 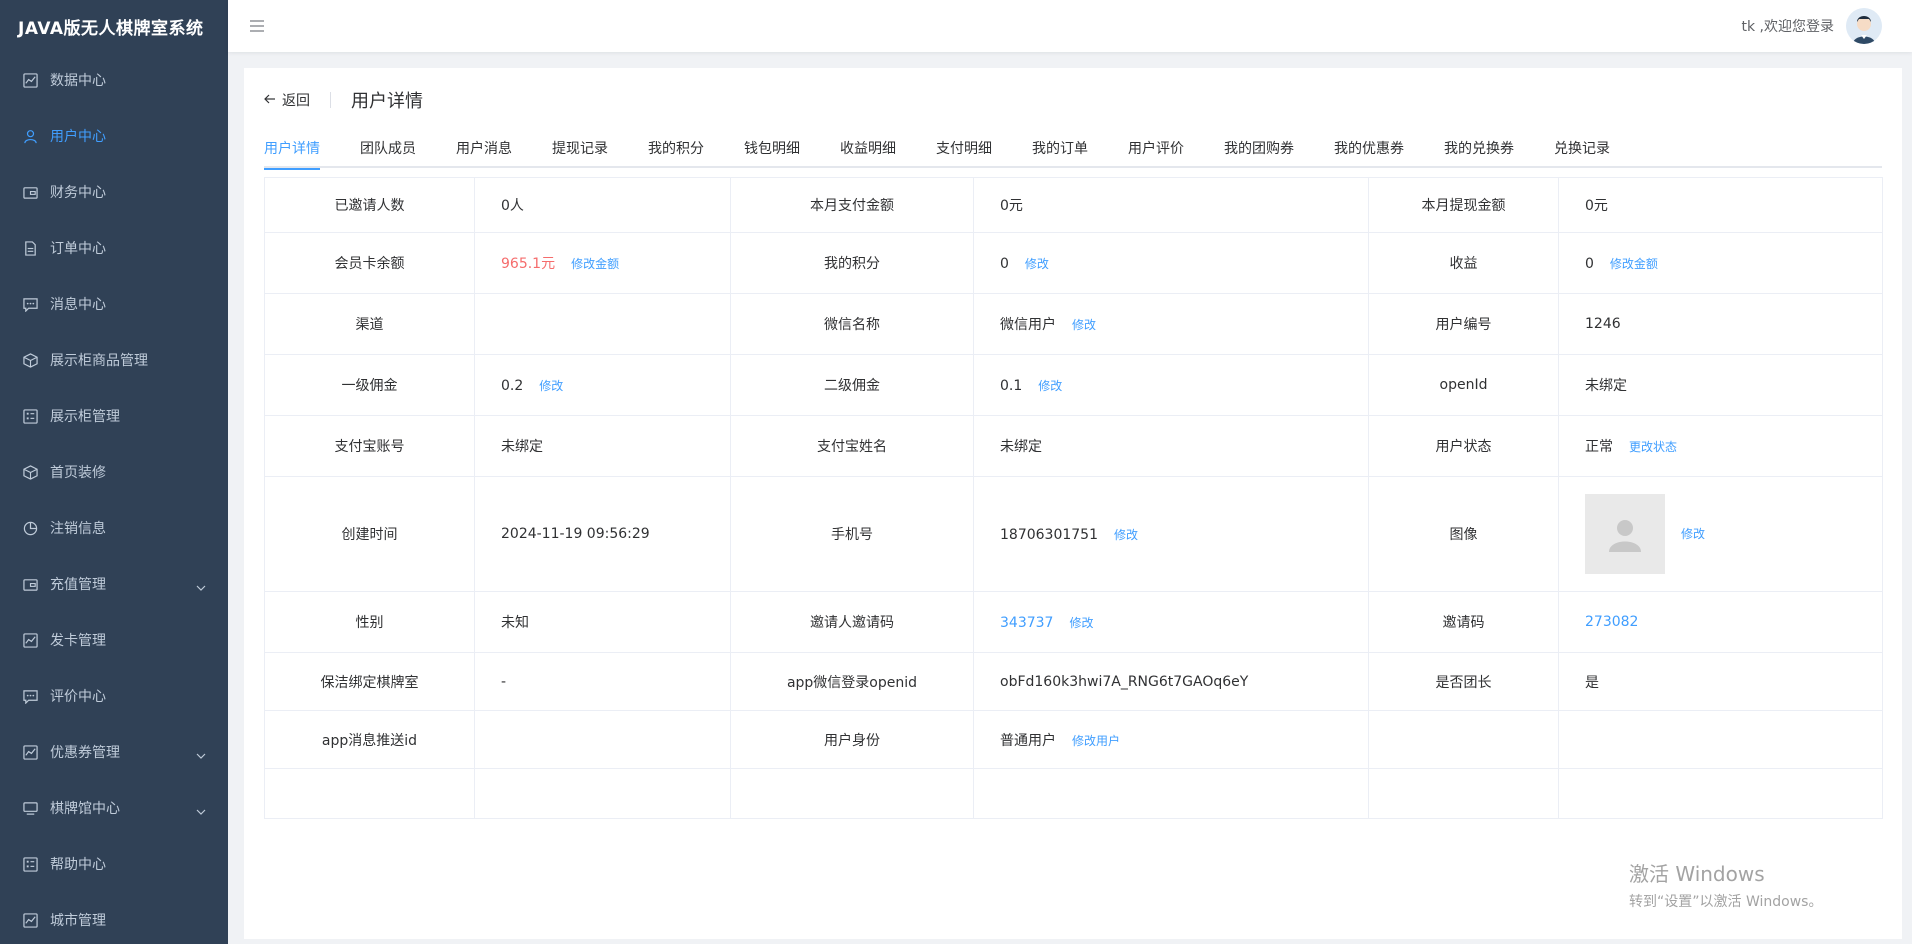 I want to click on edit-user-identity-link: 修改用户, so click(x=1096, y=741).